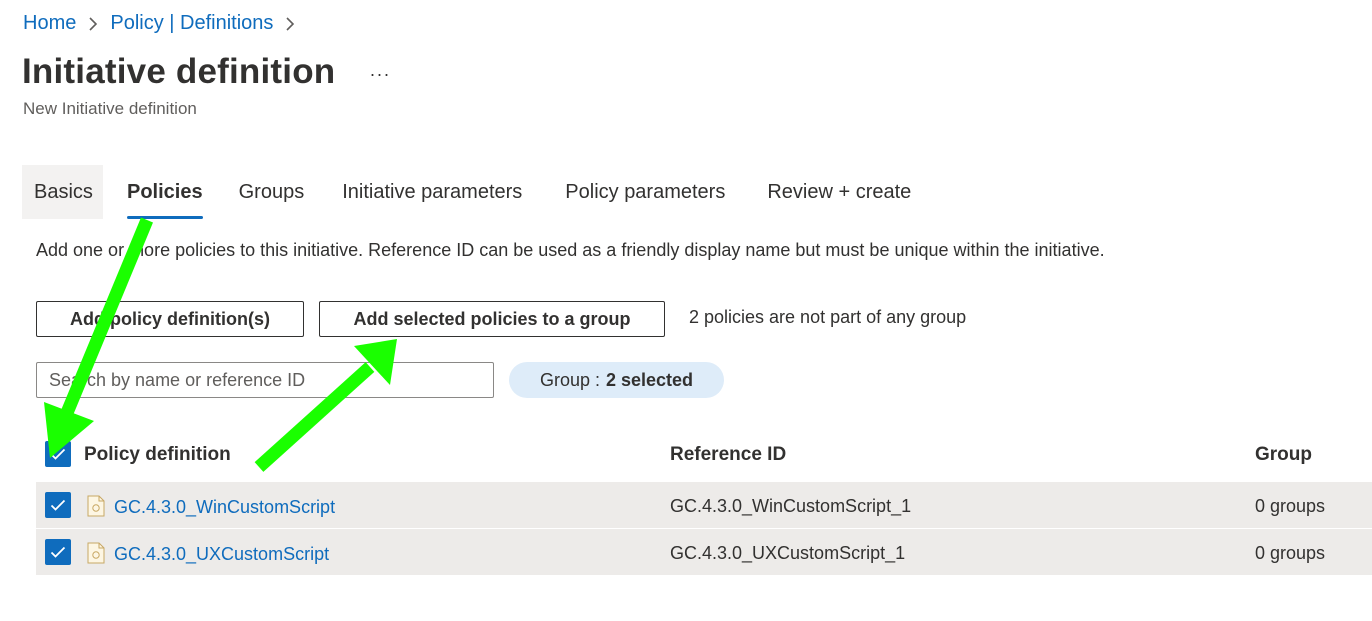 This screenshot has width=1372, height=621. What do you see at coordinates (170, 319) in the screenshot?
I see `add-policy-definitions-button: Add policy definition(s)` at bounding box center [170, 319].